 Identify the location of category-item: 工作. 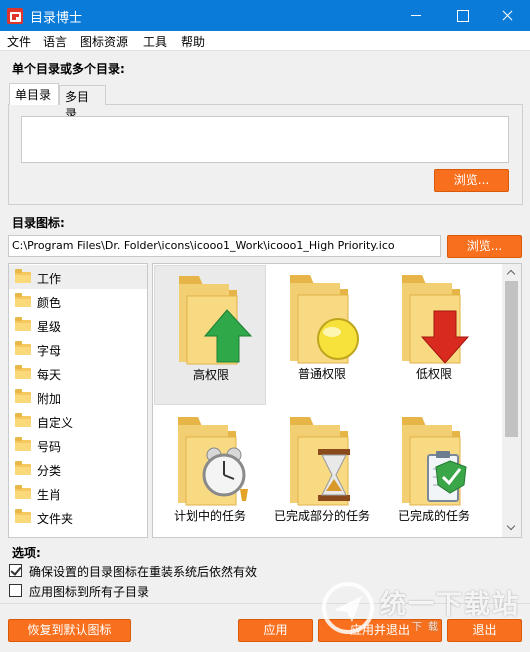
(78, 277).